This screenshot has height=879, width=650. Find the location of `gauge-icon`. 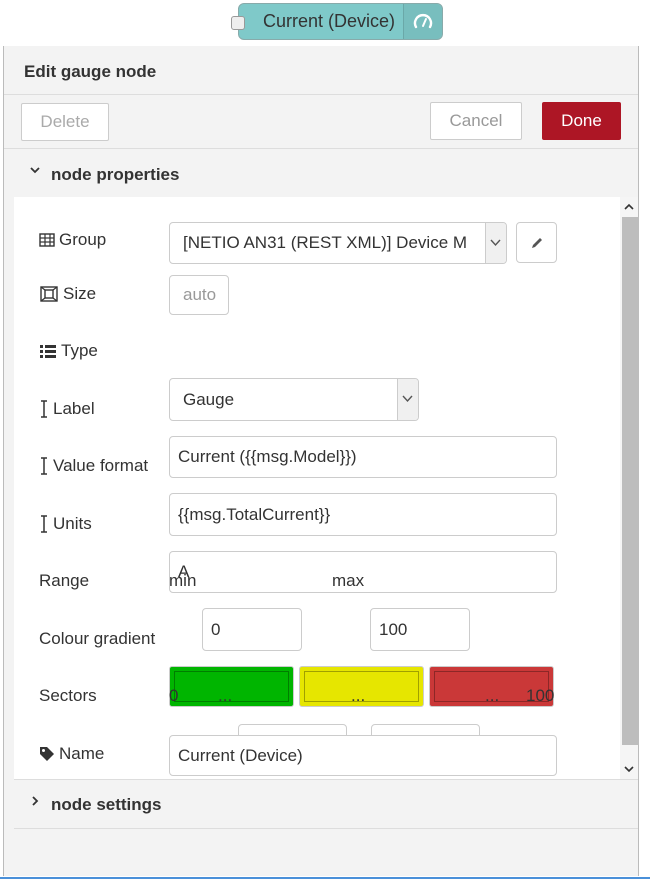

gauge-icon is located at coordinates (423, 21).